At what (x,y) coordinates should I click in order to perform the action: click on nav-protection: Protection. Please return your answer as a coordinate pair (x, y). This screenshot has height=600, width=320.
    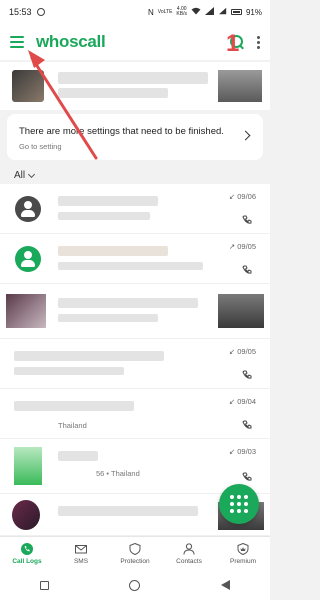
    Looking at the image, I should click on (135, 553).